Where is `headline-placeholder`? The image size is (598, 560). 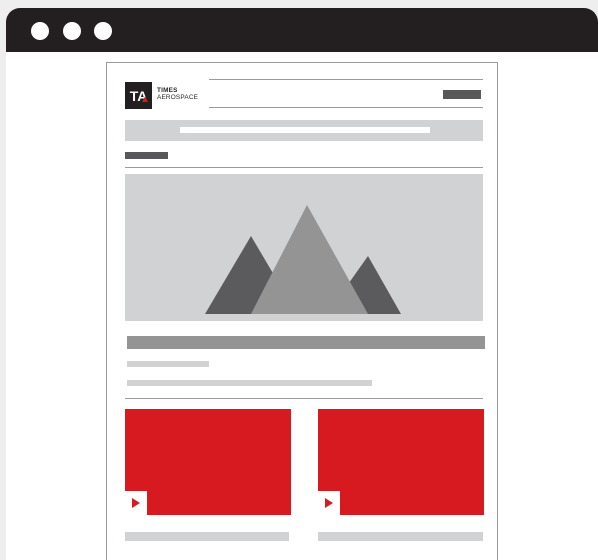 headline-placeholder is located at coordinates (306, 342).